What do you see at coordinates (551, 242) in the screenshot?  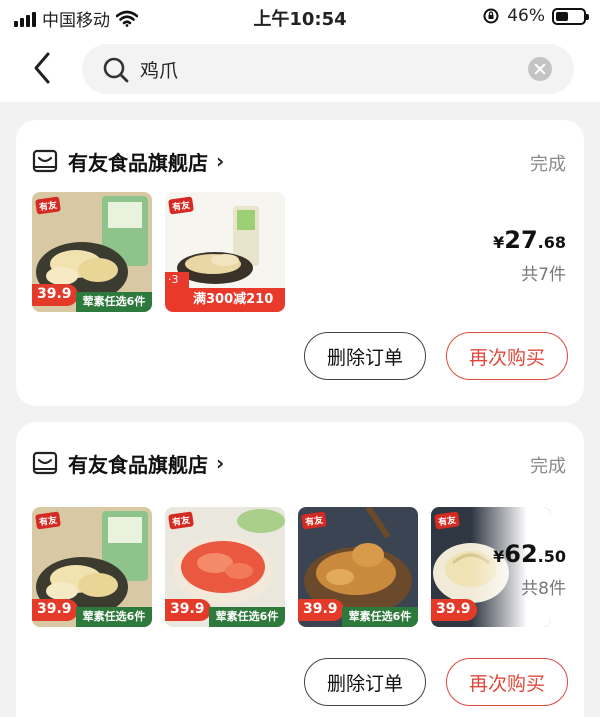 I see `price-decimal: .68` at bounding box center [551, 242].